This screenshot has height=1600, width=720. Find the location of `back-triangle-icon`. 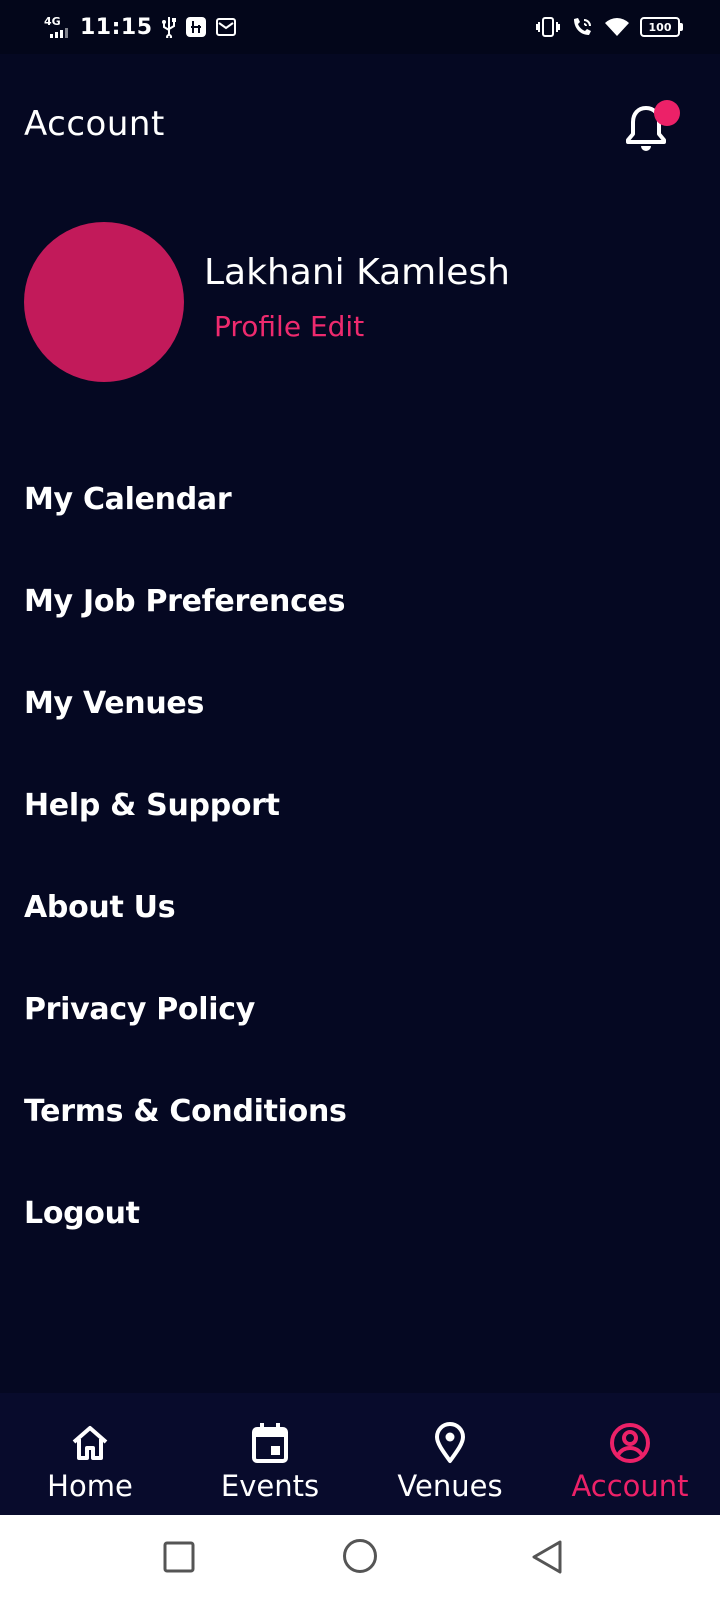

back-triangle-icon is located at coordinates (547, 1557).